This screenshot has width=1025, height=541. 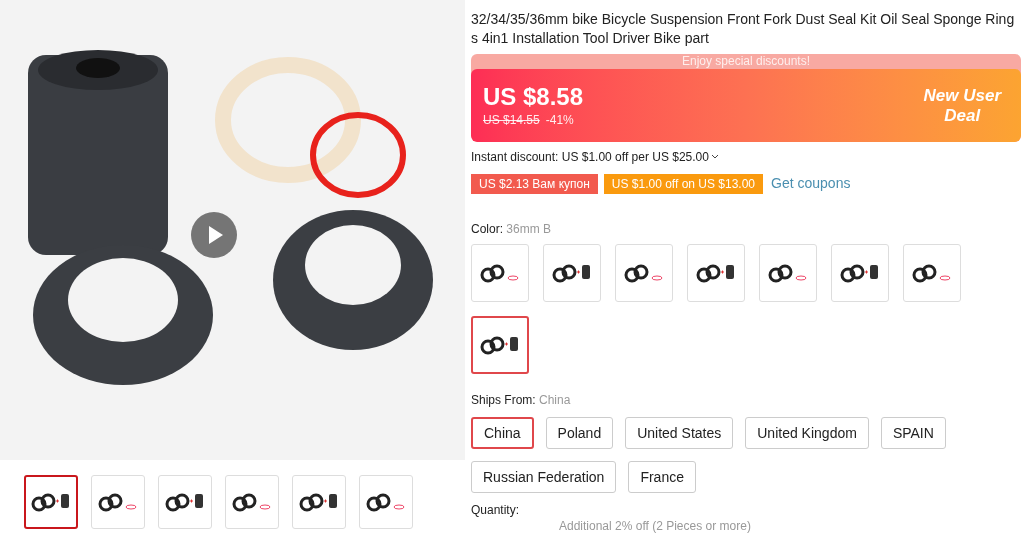 What do you see at coordinates (544, 477) in the screenshot?
I see `ships-from-option: Russian Federation` at bounding box center [544, 477].